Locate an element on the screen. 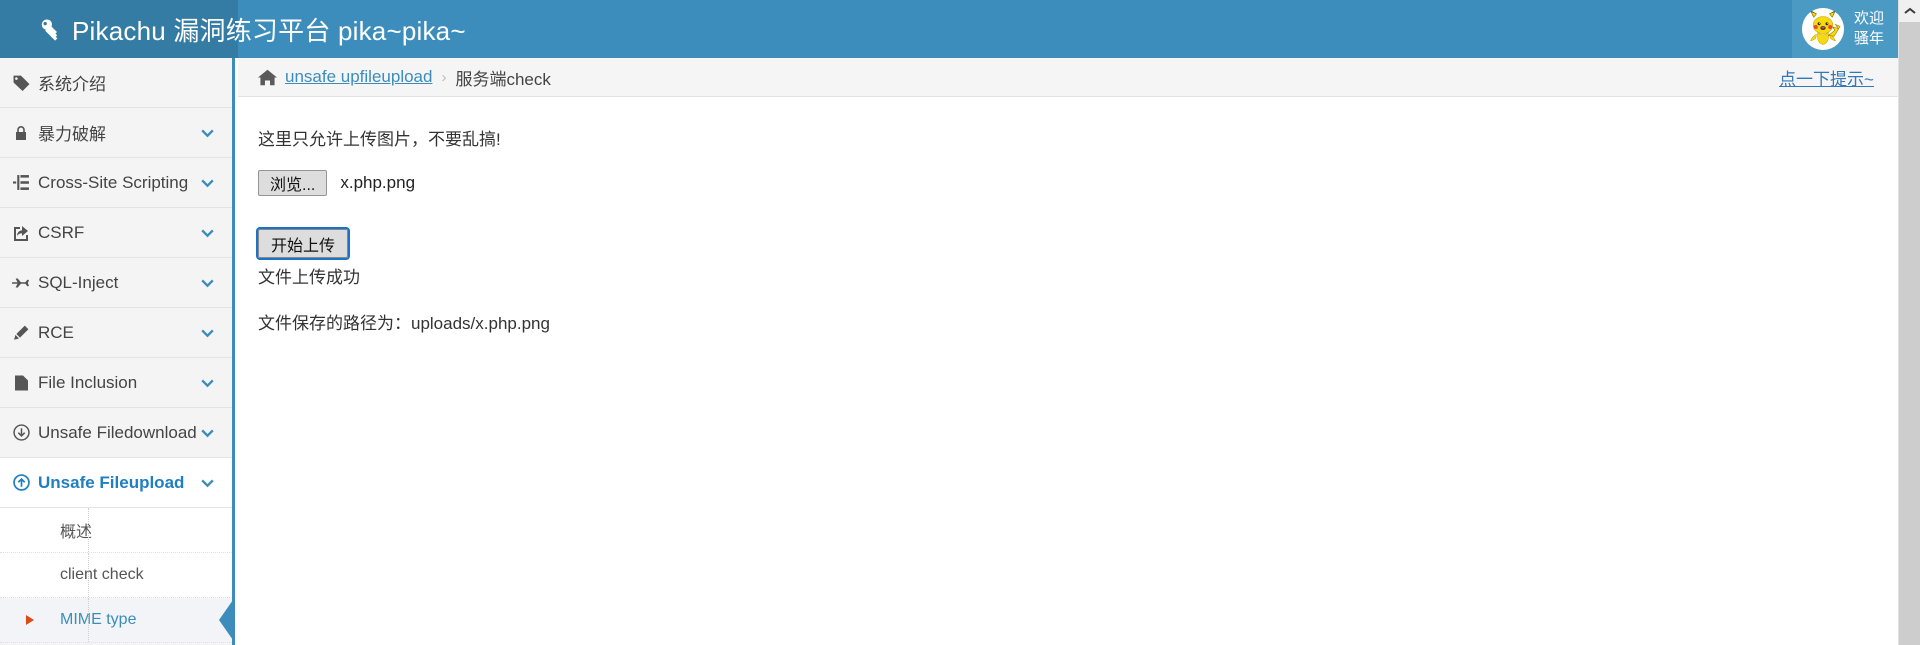 The width and height of the screenshot is (1920, 645). user-greeting: 欢迎 骚年 is located at coordinates (1869, 29).